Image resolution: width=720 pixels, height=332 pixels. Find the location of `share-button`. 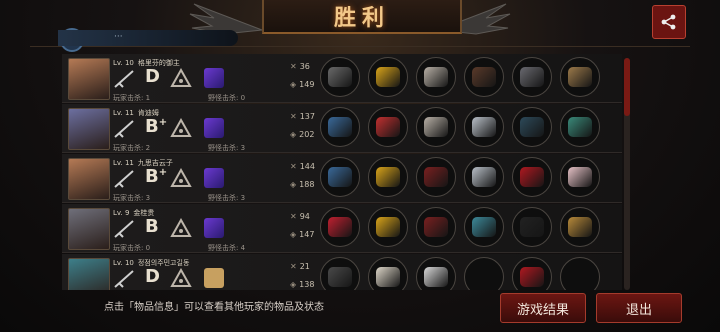

share-button is located at coordinates (669, 22).